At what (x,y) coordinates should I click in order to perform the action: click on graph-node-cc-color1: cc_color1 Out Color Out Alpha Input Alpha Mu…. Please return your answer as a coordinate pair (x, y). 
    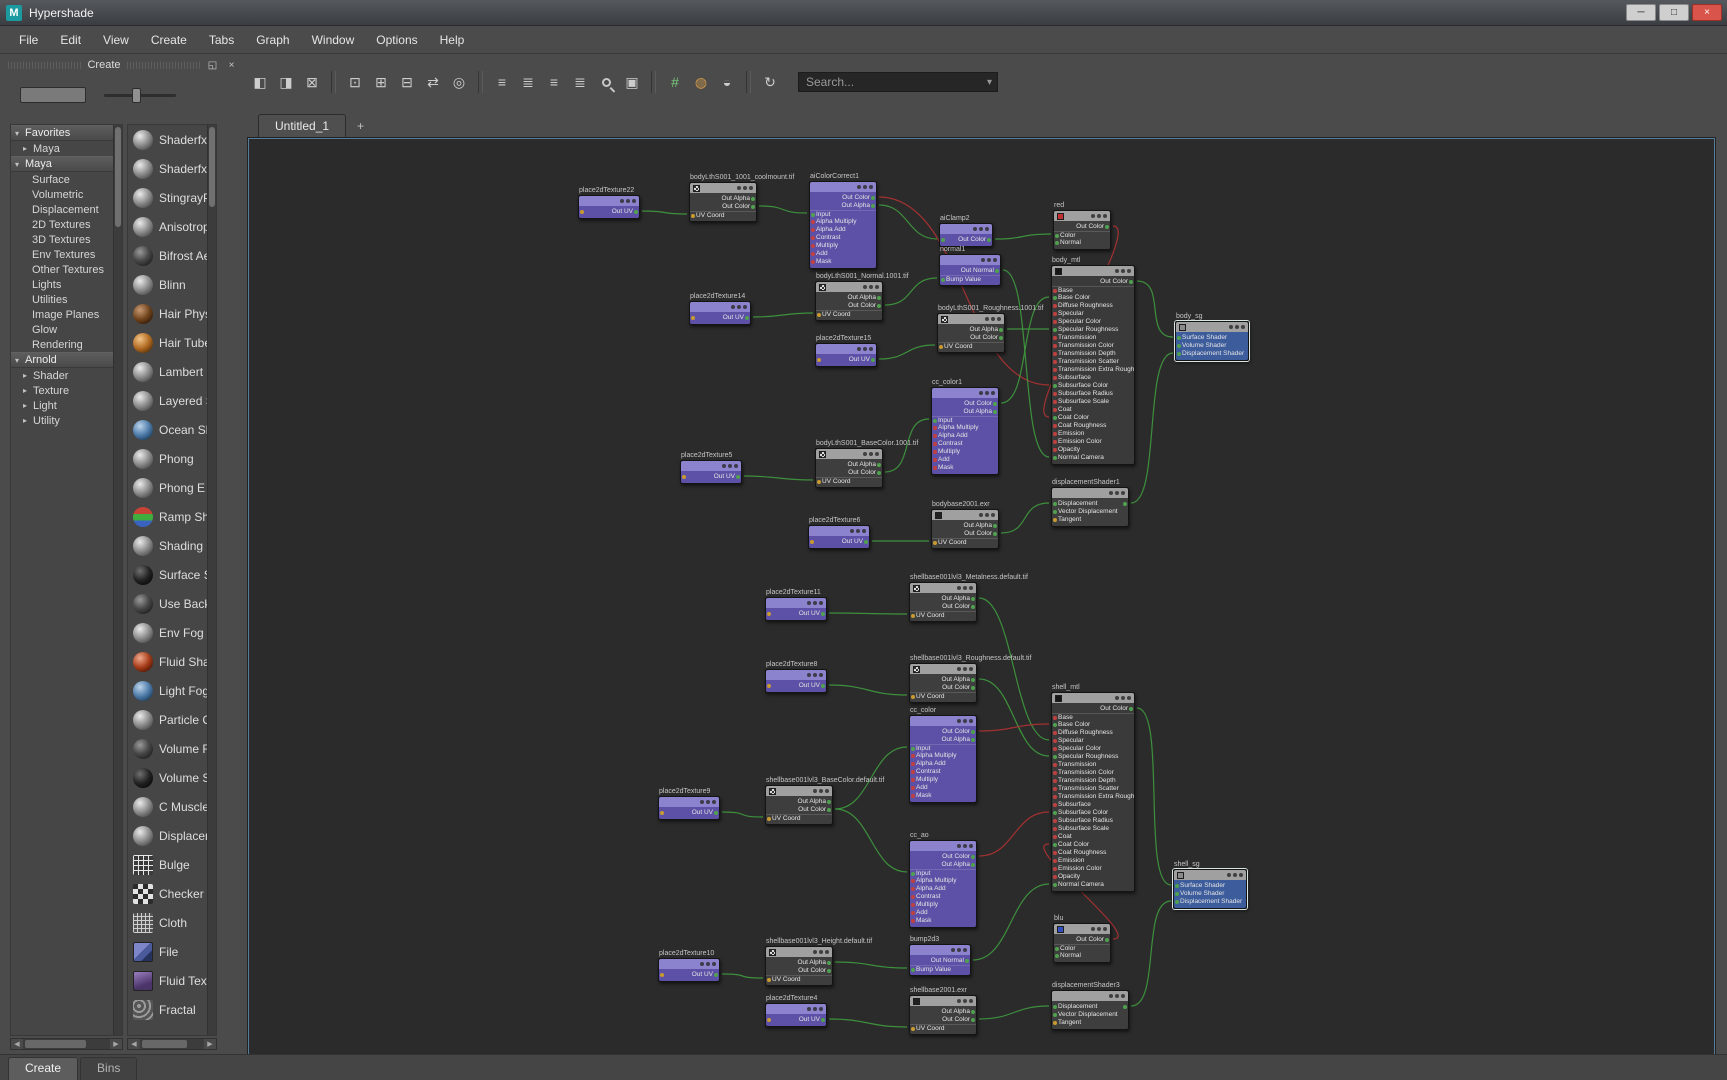
    Looking at the image, I should click on (965, 427).